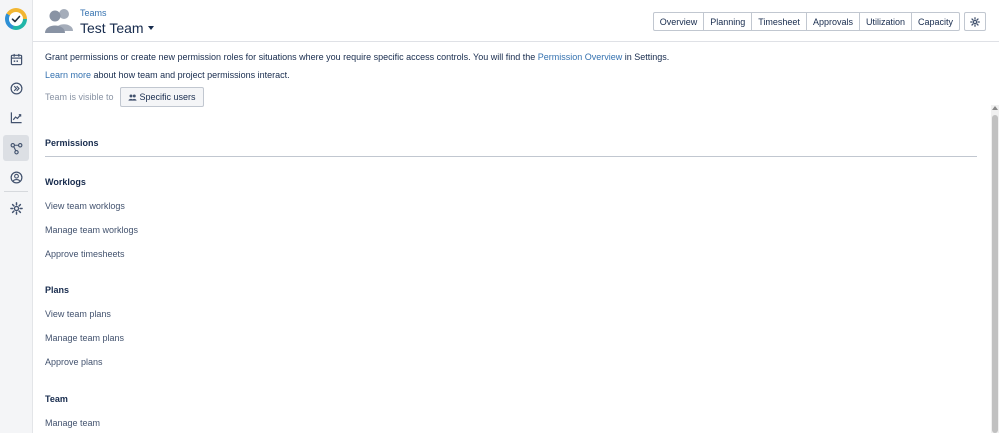 The height and width of the screenshot is (433, 999). I want to click on tab-capacity: Capacity, so click(935, 21).